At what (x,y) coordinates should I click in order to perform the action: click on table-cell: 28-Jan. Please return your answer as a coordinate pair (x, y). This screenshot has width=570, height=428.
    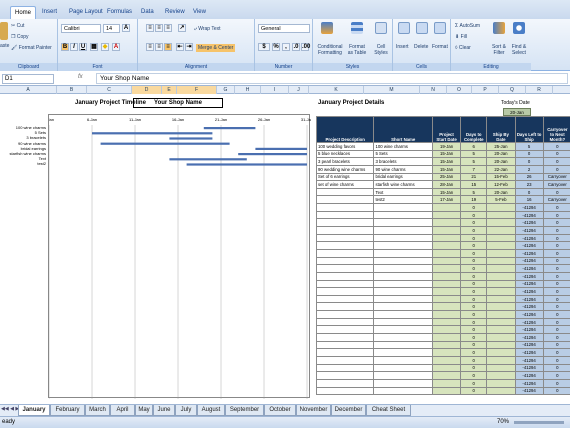
    Looking at the image, I should click on (446, 184).